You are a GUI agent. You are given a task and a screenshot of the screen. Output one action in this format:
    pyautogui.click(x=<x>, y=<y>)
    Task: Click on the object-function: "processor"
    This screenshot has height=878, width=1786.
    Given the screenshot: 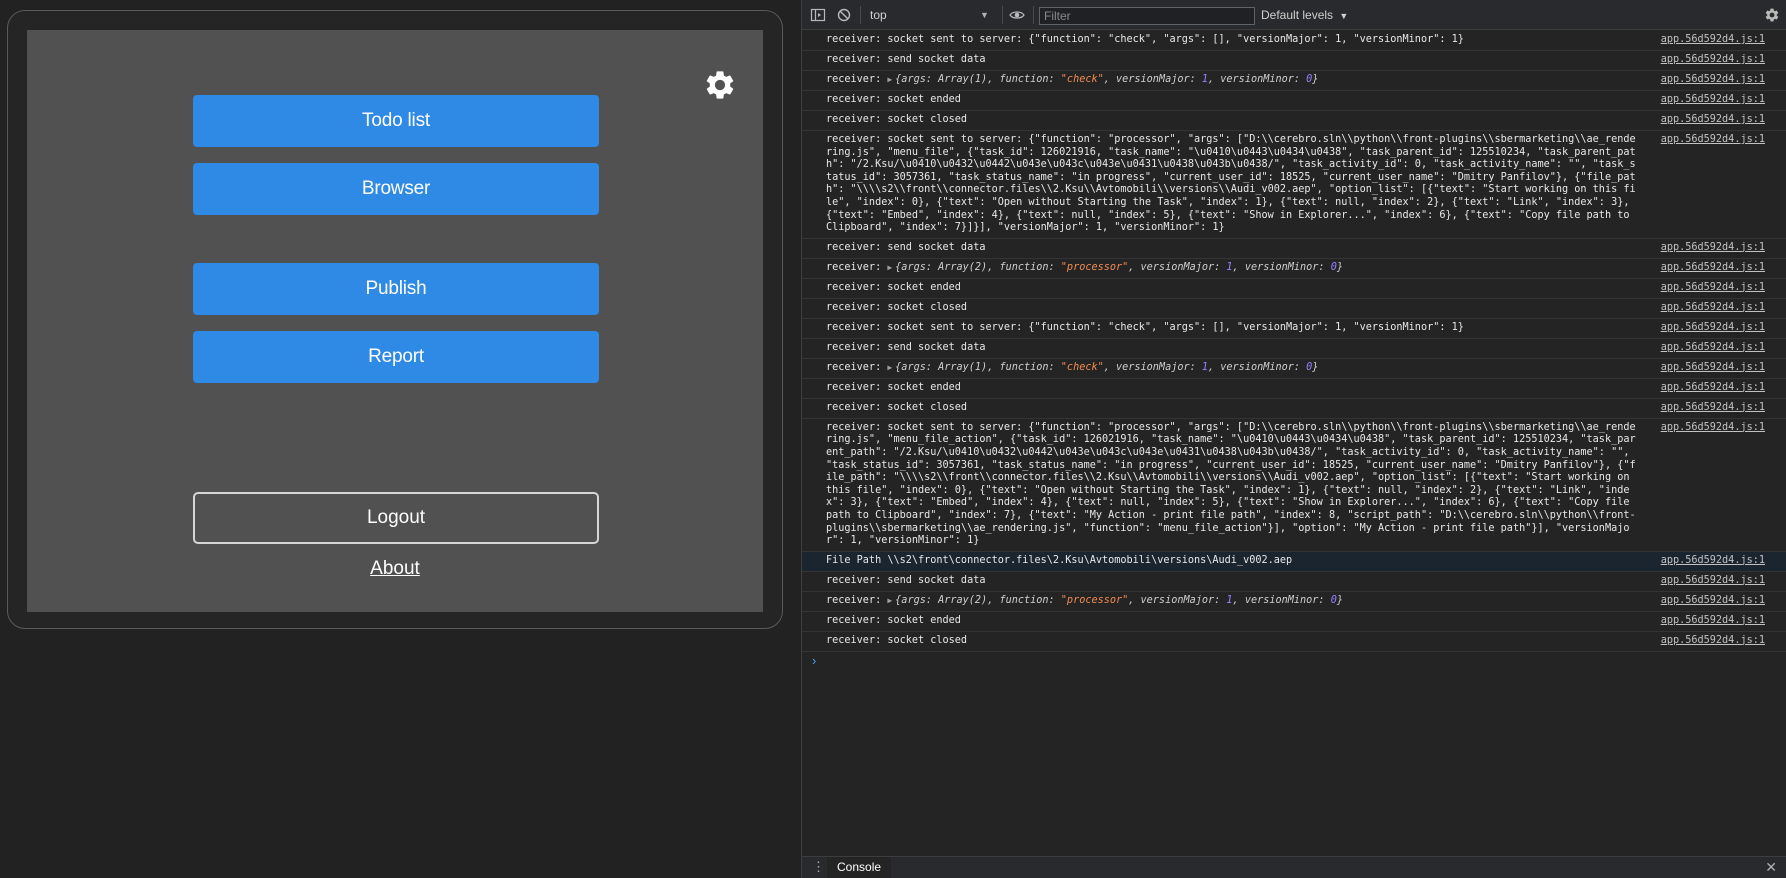 What is the action you would take?
    pyautogui.click(x=1094, y=267)
    